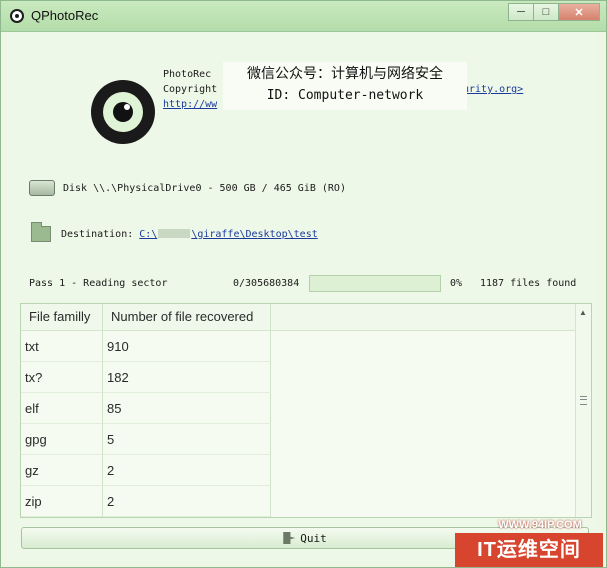  I want to click on folder-icon, so click(41, 232).